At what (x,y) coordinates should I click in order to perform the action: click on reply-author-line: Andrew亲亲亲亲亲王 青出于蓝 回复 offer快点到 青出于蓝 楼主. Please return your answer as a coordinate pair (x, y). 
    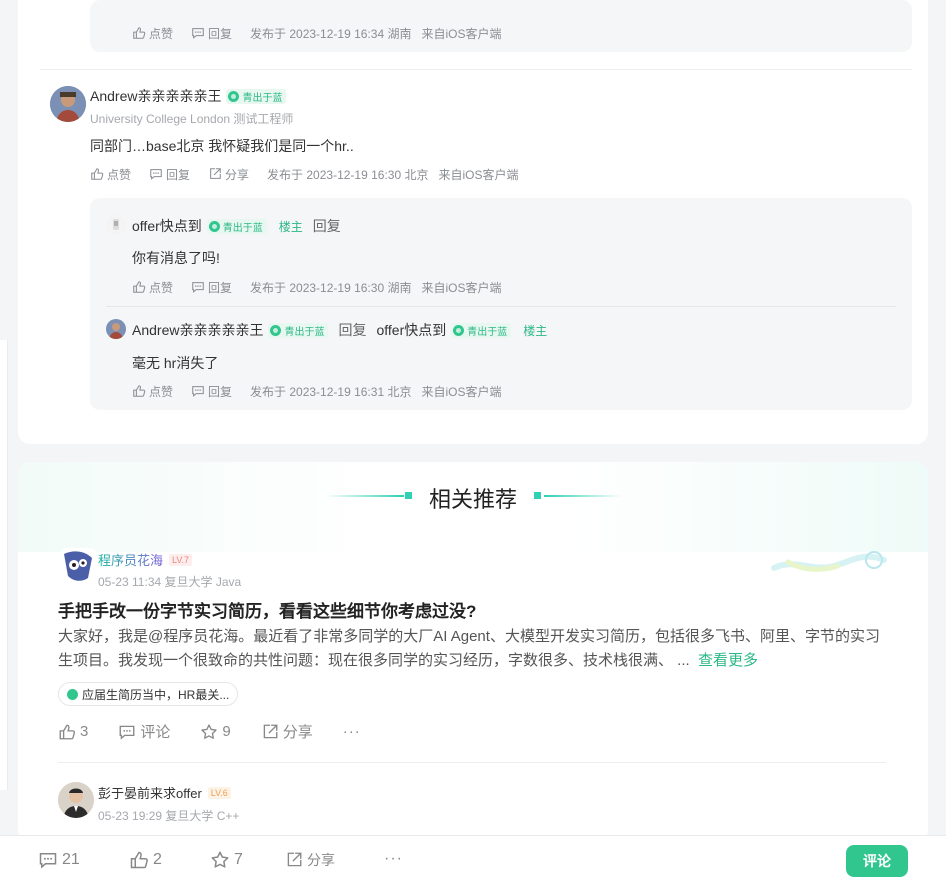
    Looking at the image, I should click on (339, 330).